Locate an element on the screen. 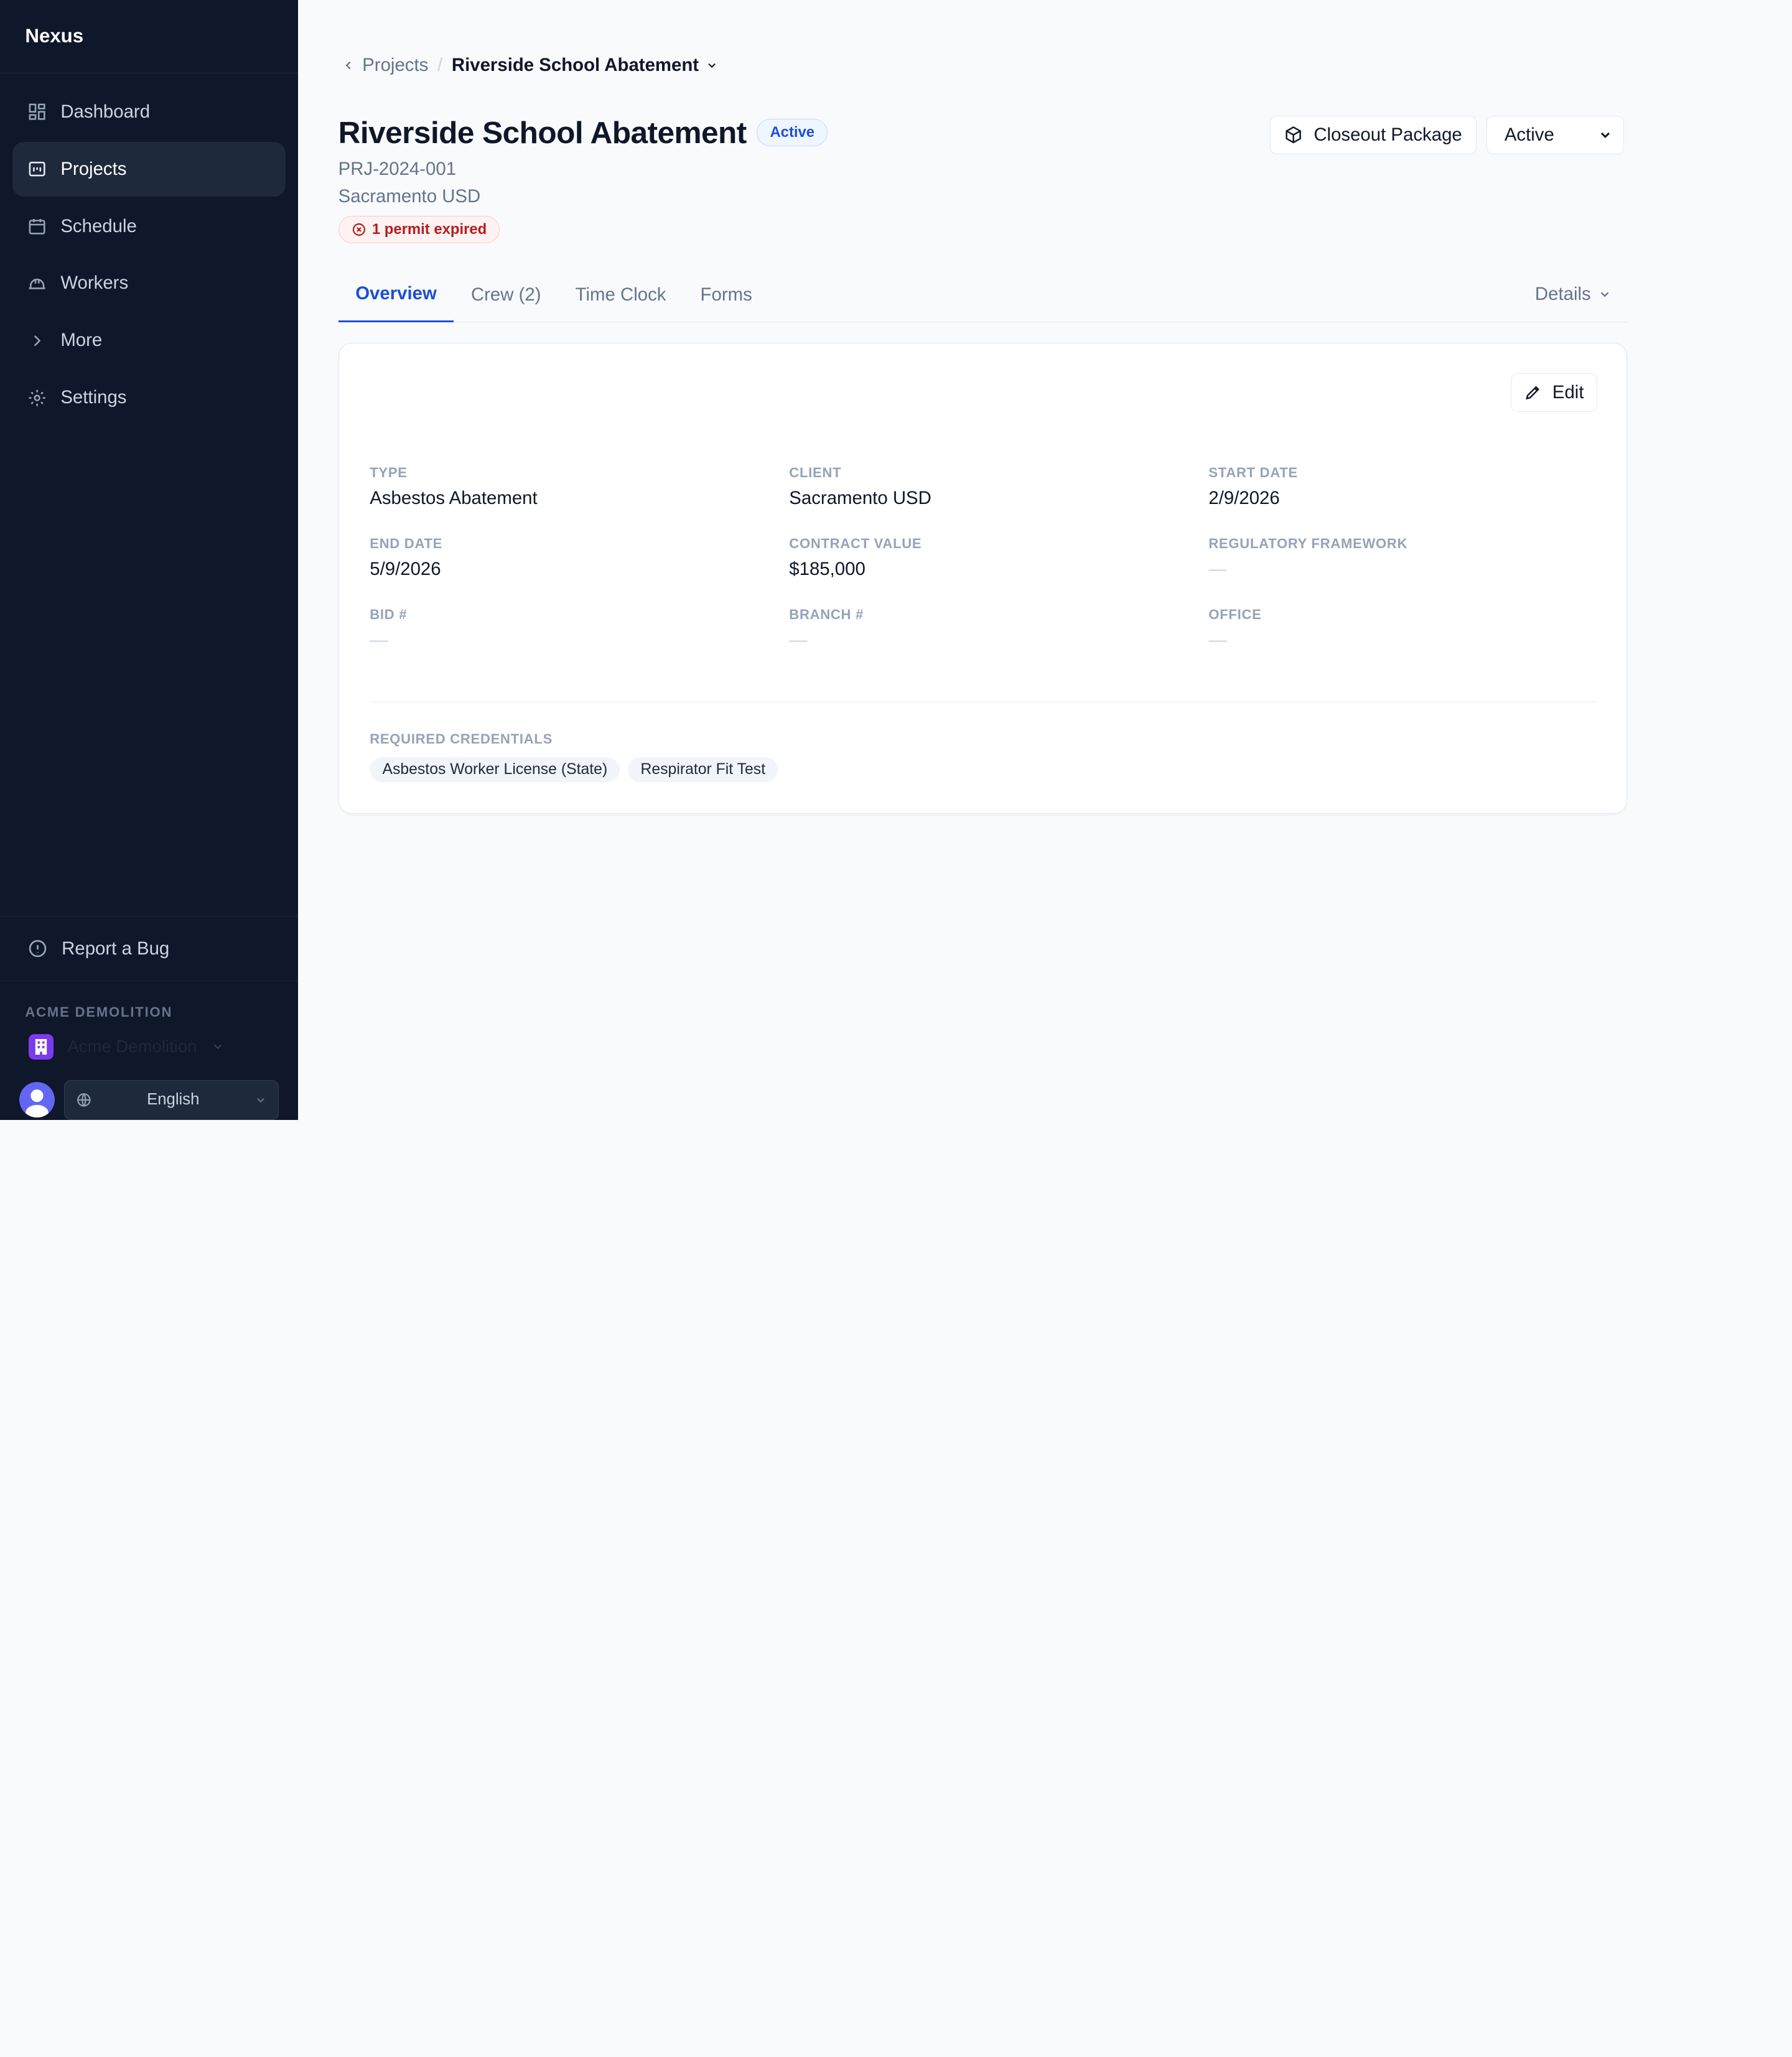 This screenshot has width=1792, height=2057. page-title: Riverside School Abatement is located at coordinates (542, 132).